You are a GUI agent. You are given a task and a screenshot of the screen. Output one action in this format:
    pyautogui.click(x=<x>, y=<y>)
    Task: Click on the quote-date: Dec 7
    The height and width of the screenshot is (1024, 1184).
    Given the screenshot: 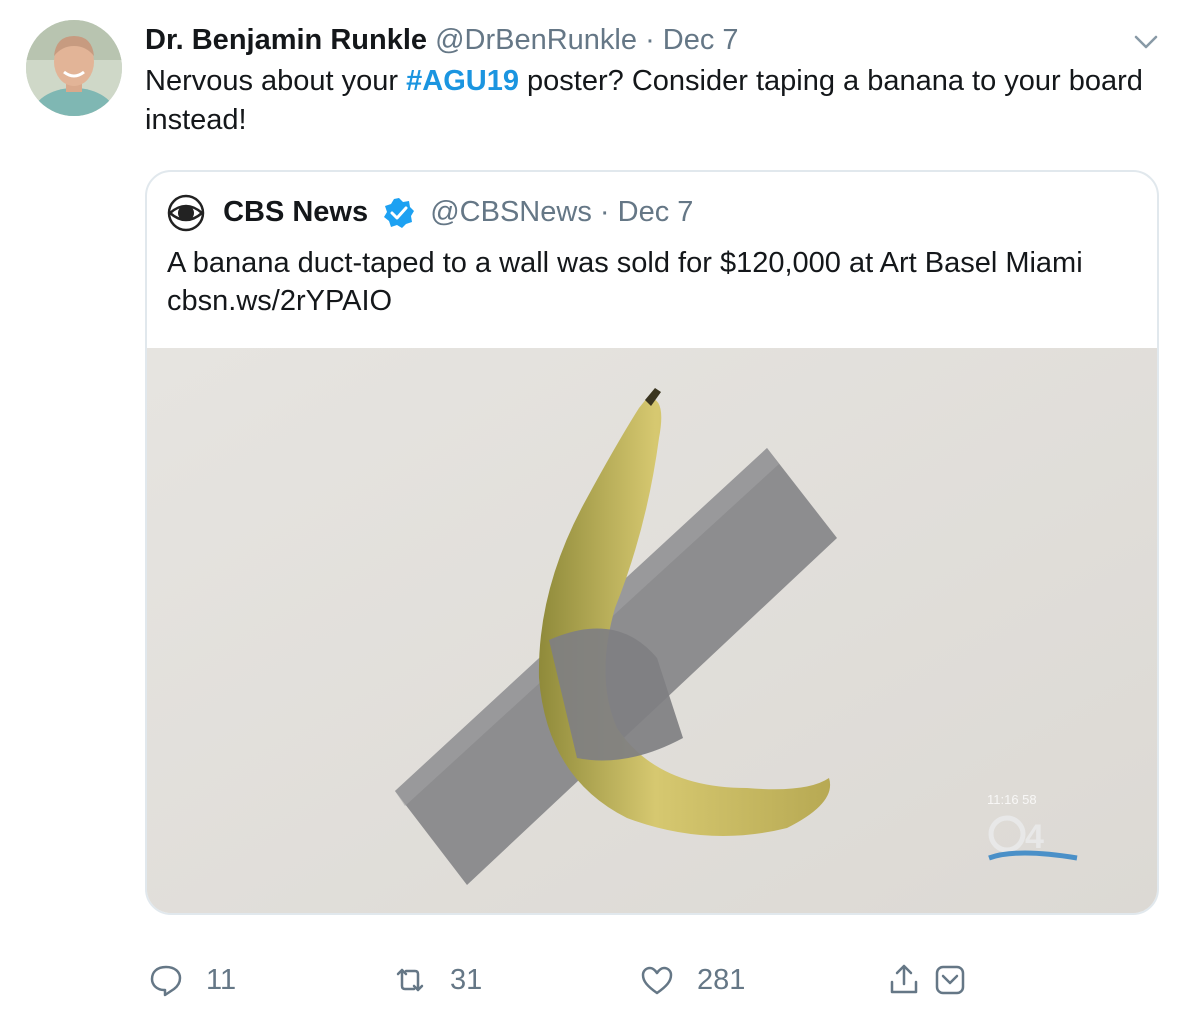 What is the action you would take?
    pyautogui.click(x=656, y=212)
    